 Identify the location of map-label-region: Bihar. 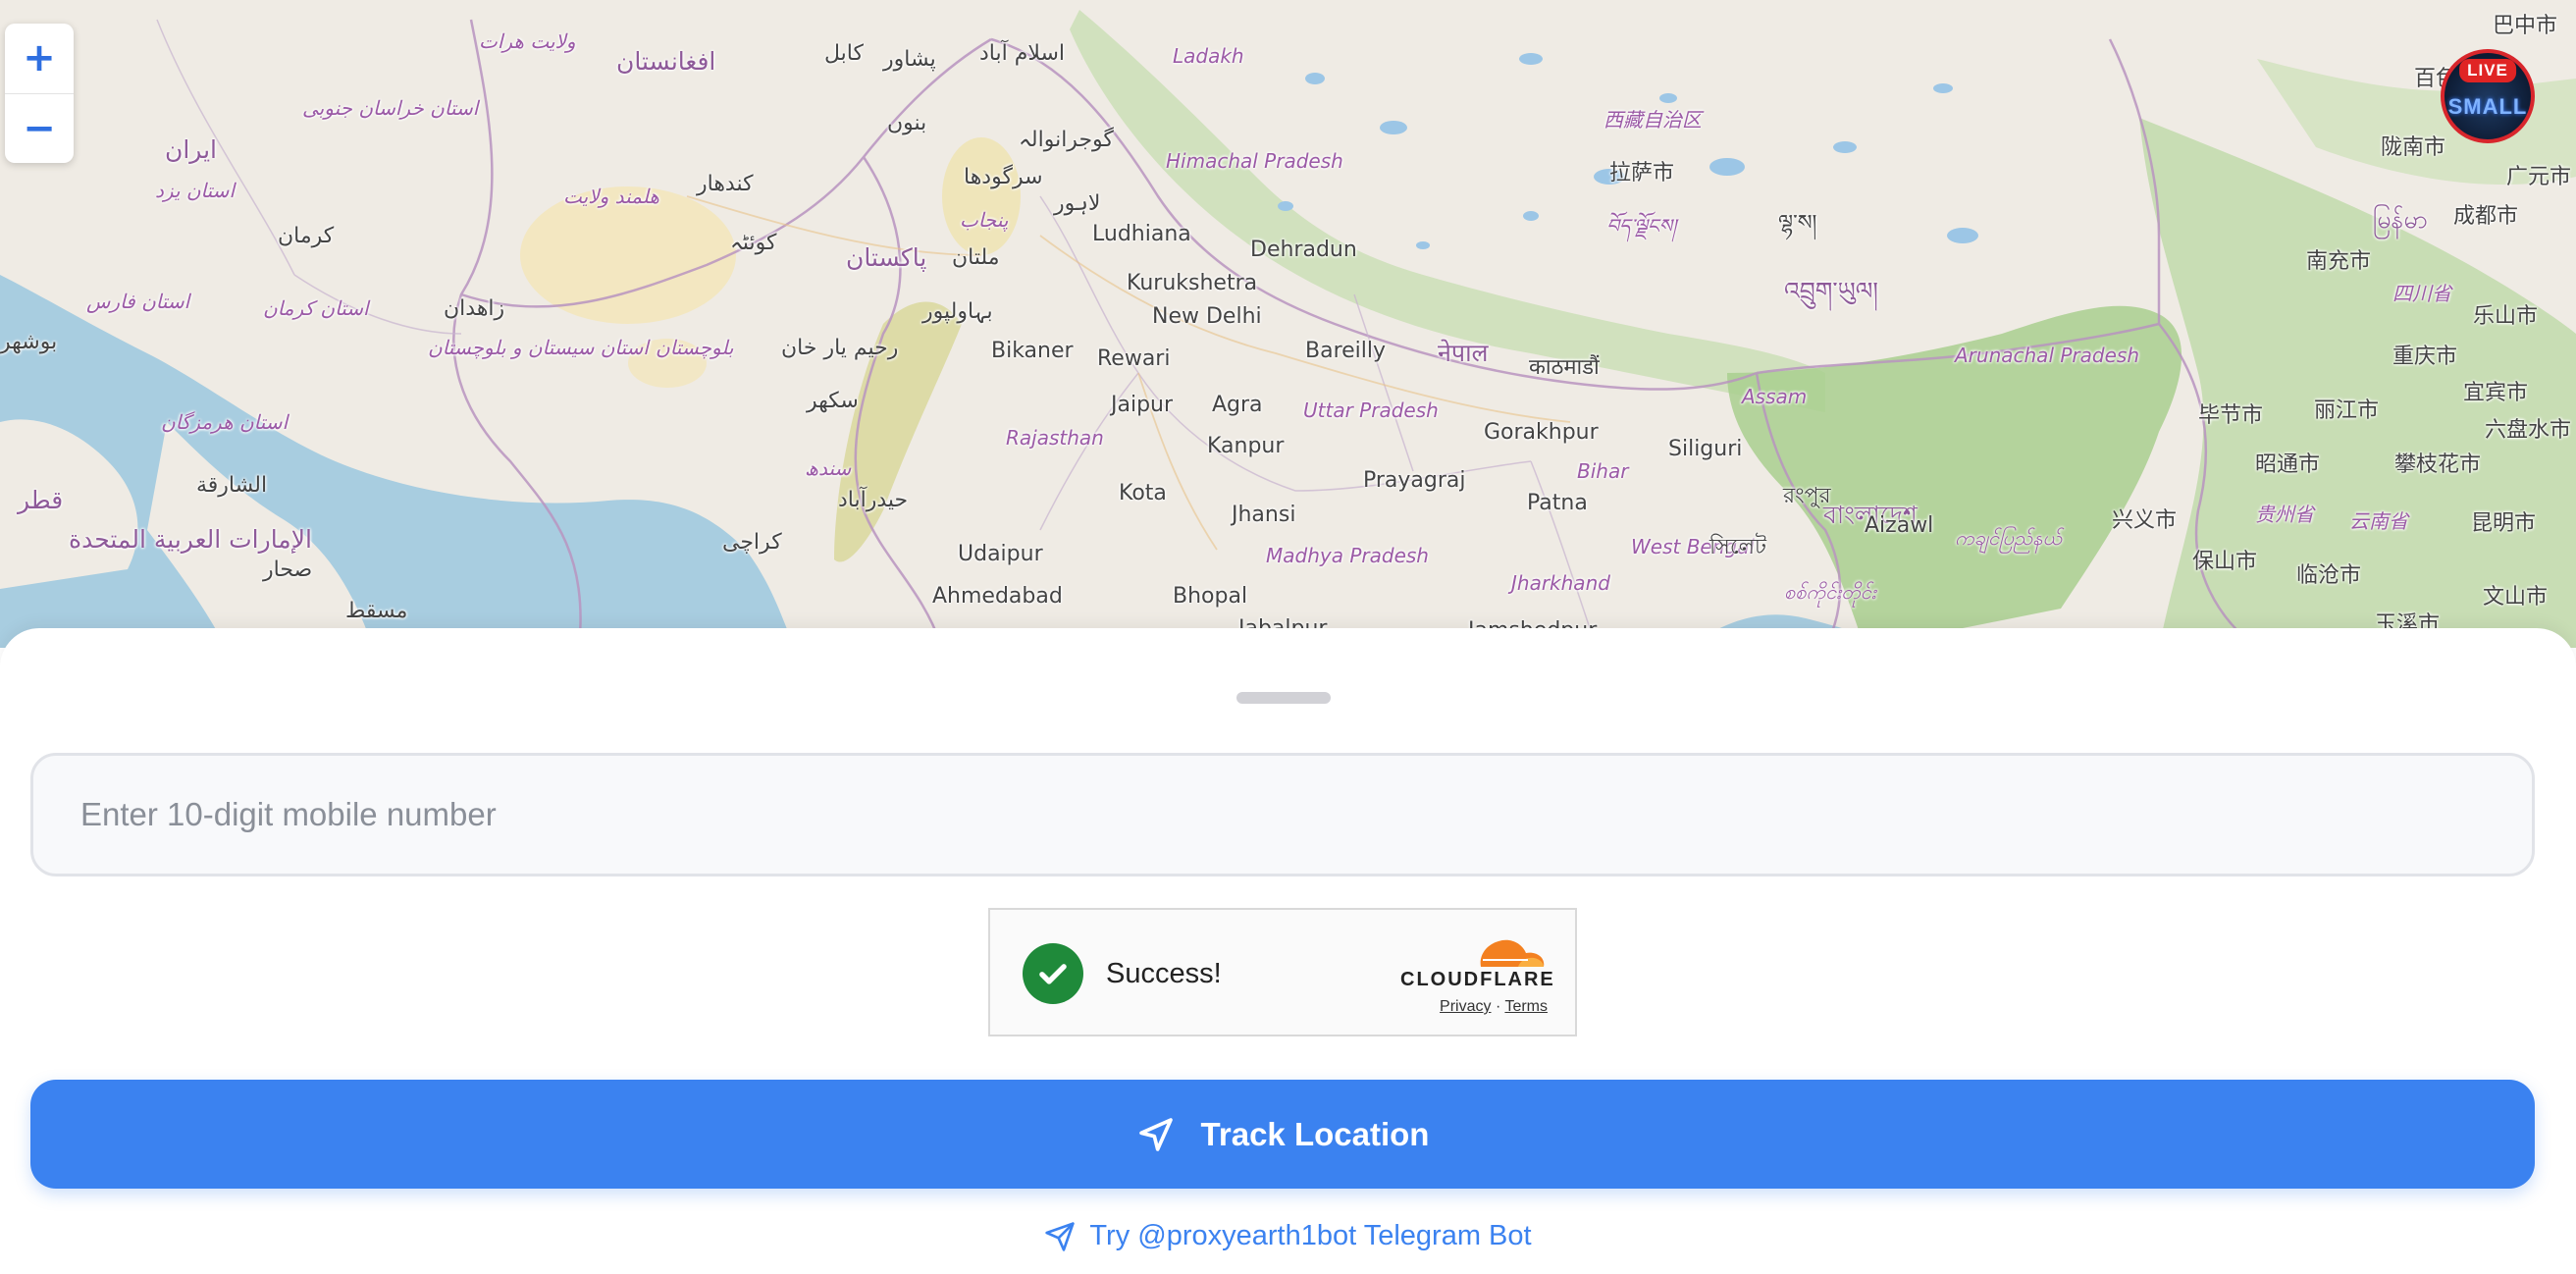
(1603, 471).